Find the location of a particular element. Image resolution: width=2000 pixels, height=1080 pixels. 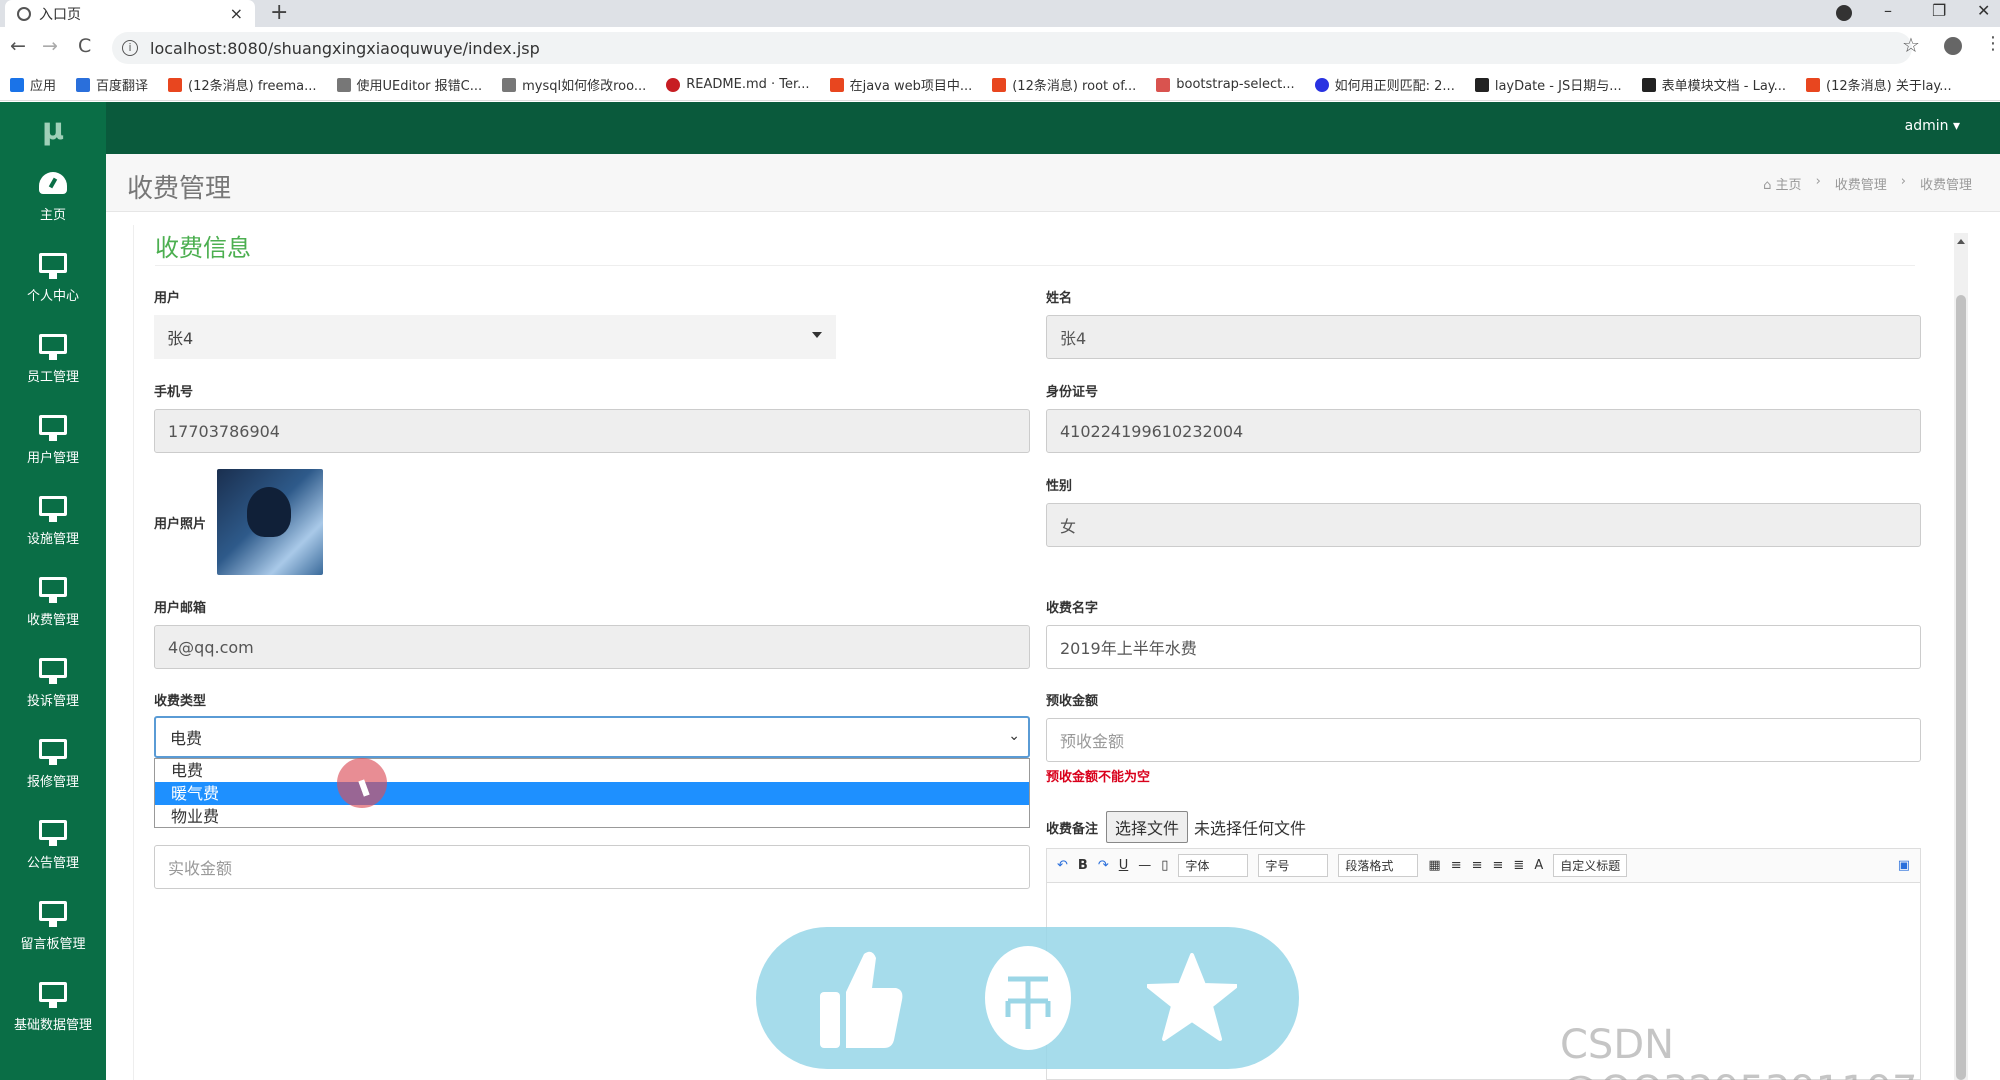

minimize-button: – is located at coordinates (1888, 13).